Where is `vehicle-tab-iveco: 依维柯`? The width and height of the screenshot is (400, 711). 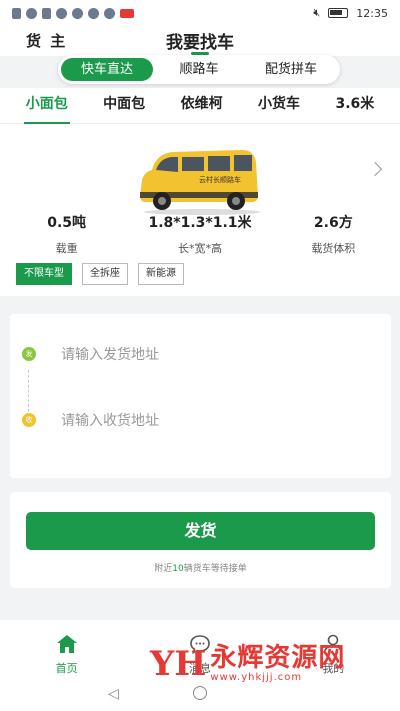
vehicle-tab-iveco: 依维柯 is located at coordinates (202, 106).